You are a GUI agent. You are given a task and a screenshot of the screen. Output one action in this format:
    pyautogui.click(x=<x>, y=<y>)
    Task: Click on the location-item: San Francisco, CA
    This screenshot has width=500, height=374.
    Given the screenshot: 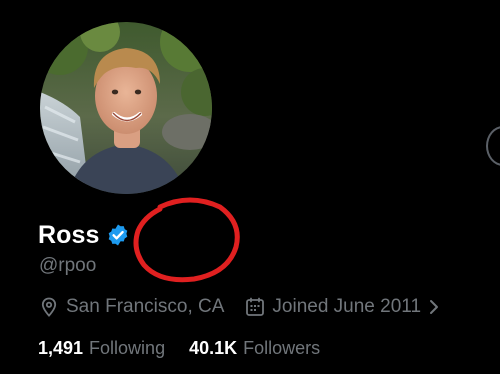 What is the action you would take?
    pyautogui.click(x=131, y=307)
    